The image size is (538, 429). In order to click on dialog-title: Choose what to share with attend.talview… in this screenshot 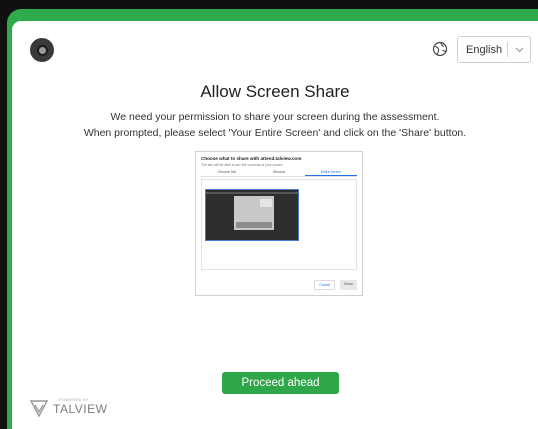, I will do `click(251, 158)`.